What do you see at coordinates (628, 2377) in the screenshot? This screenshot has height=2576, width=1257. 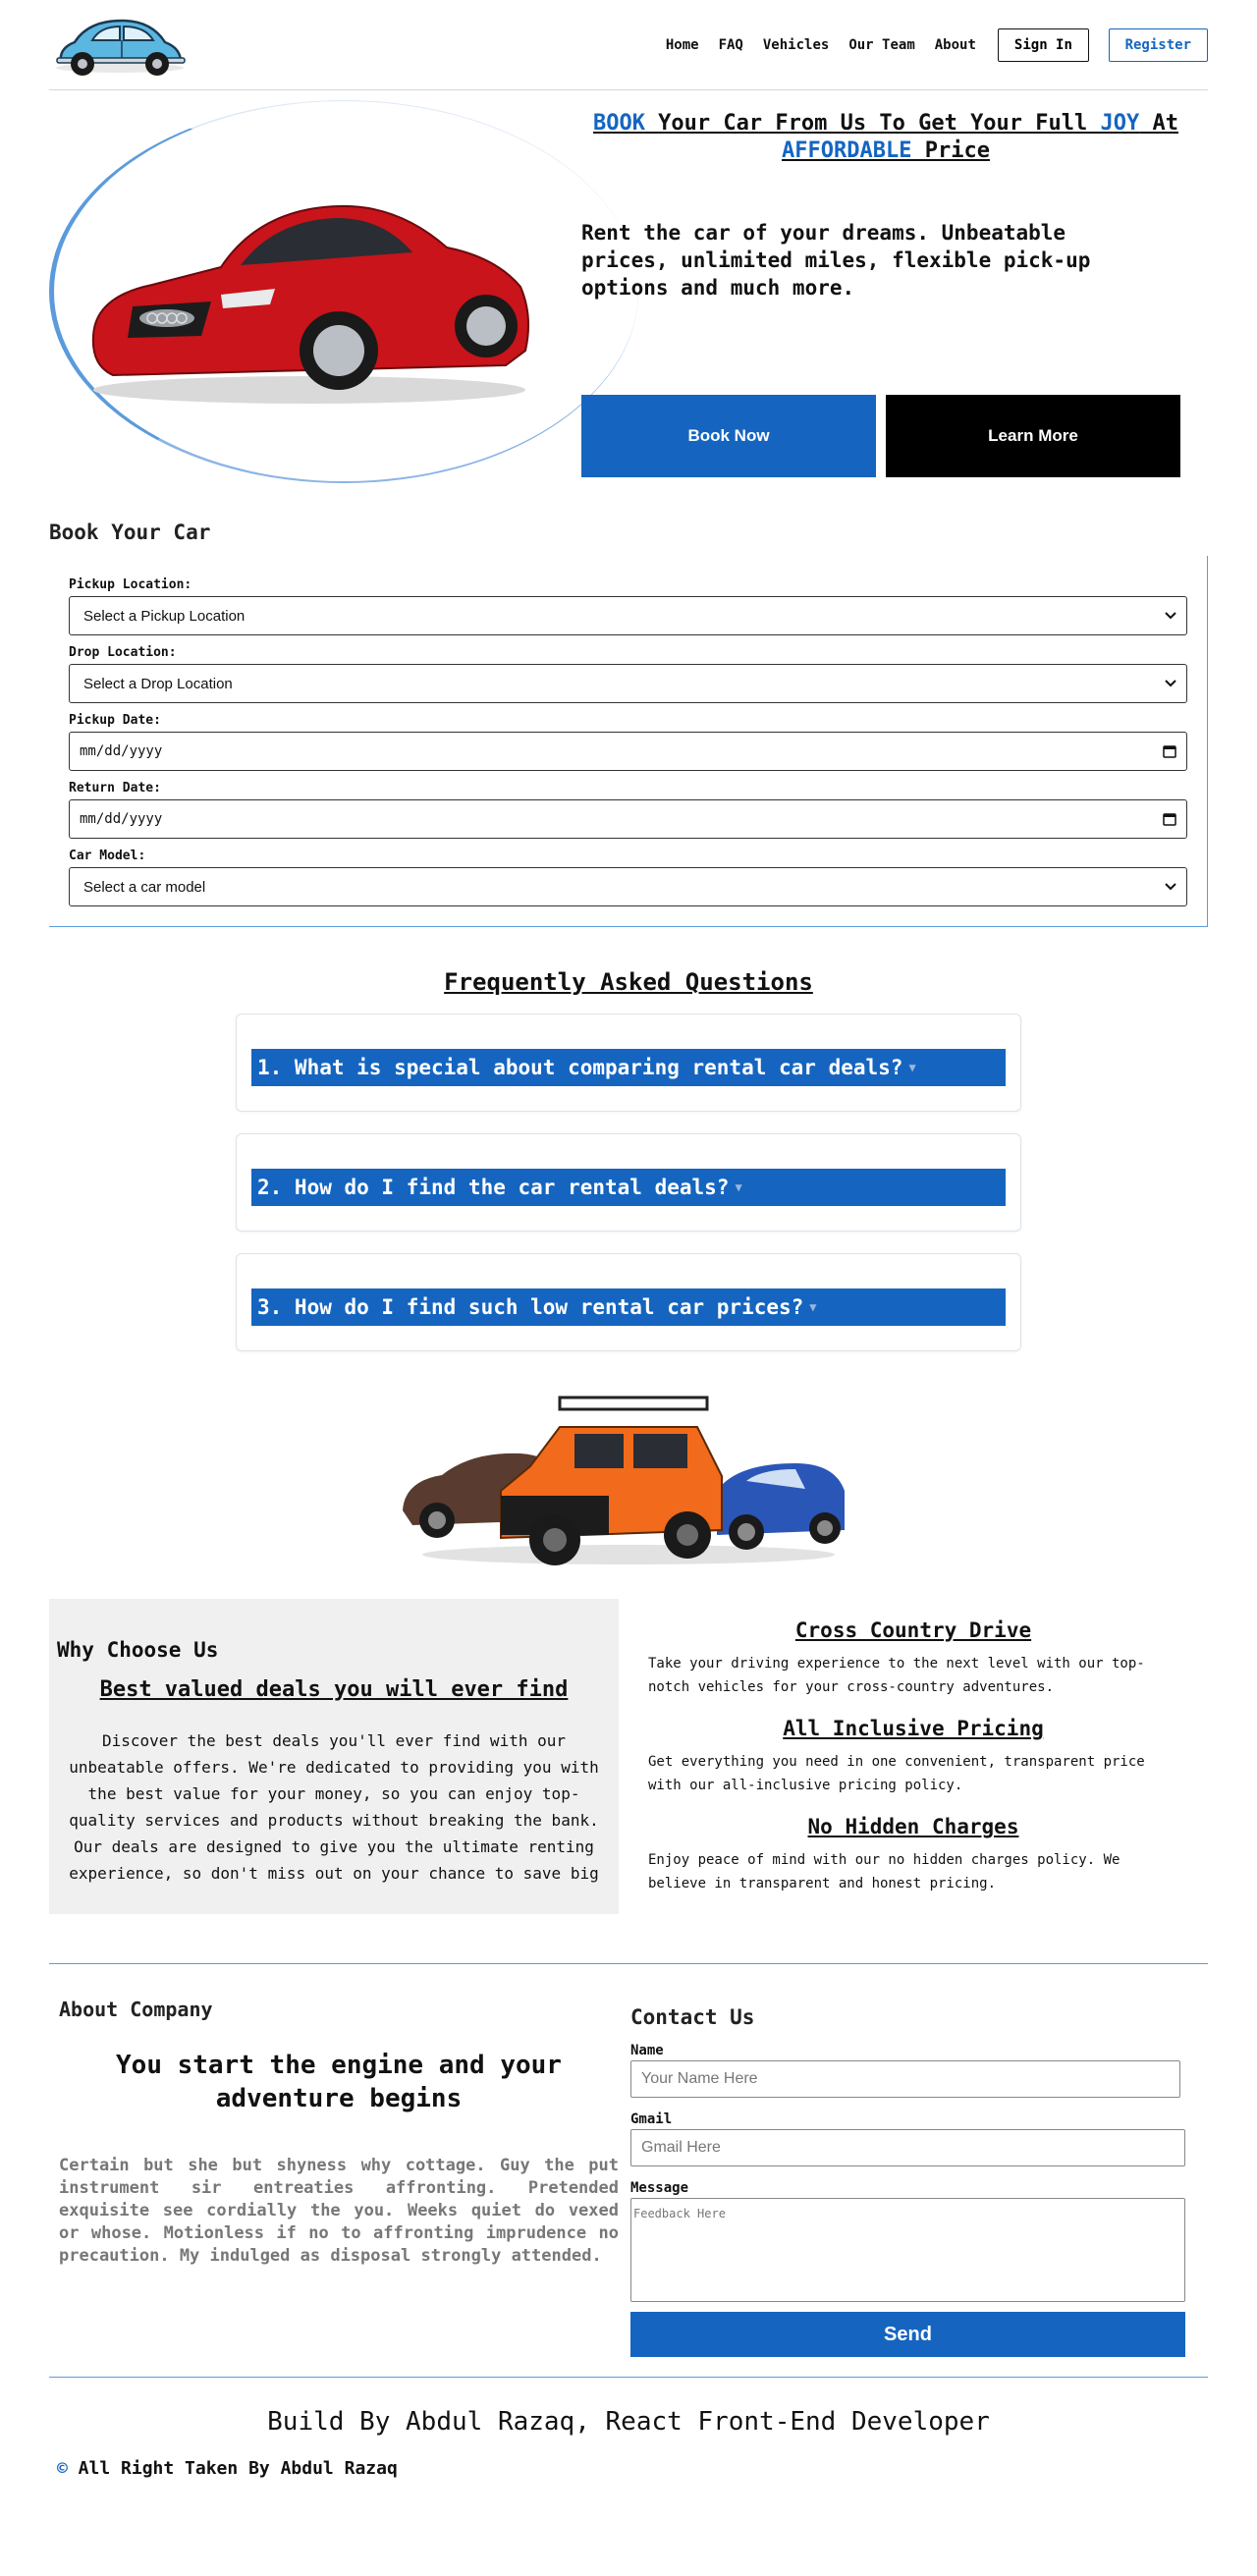 I see `footer-divider` at bounding box center [628, 2377].